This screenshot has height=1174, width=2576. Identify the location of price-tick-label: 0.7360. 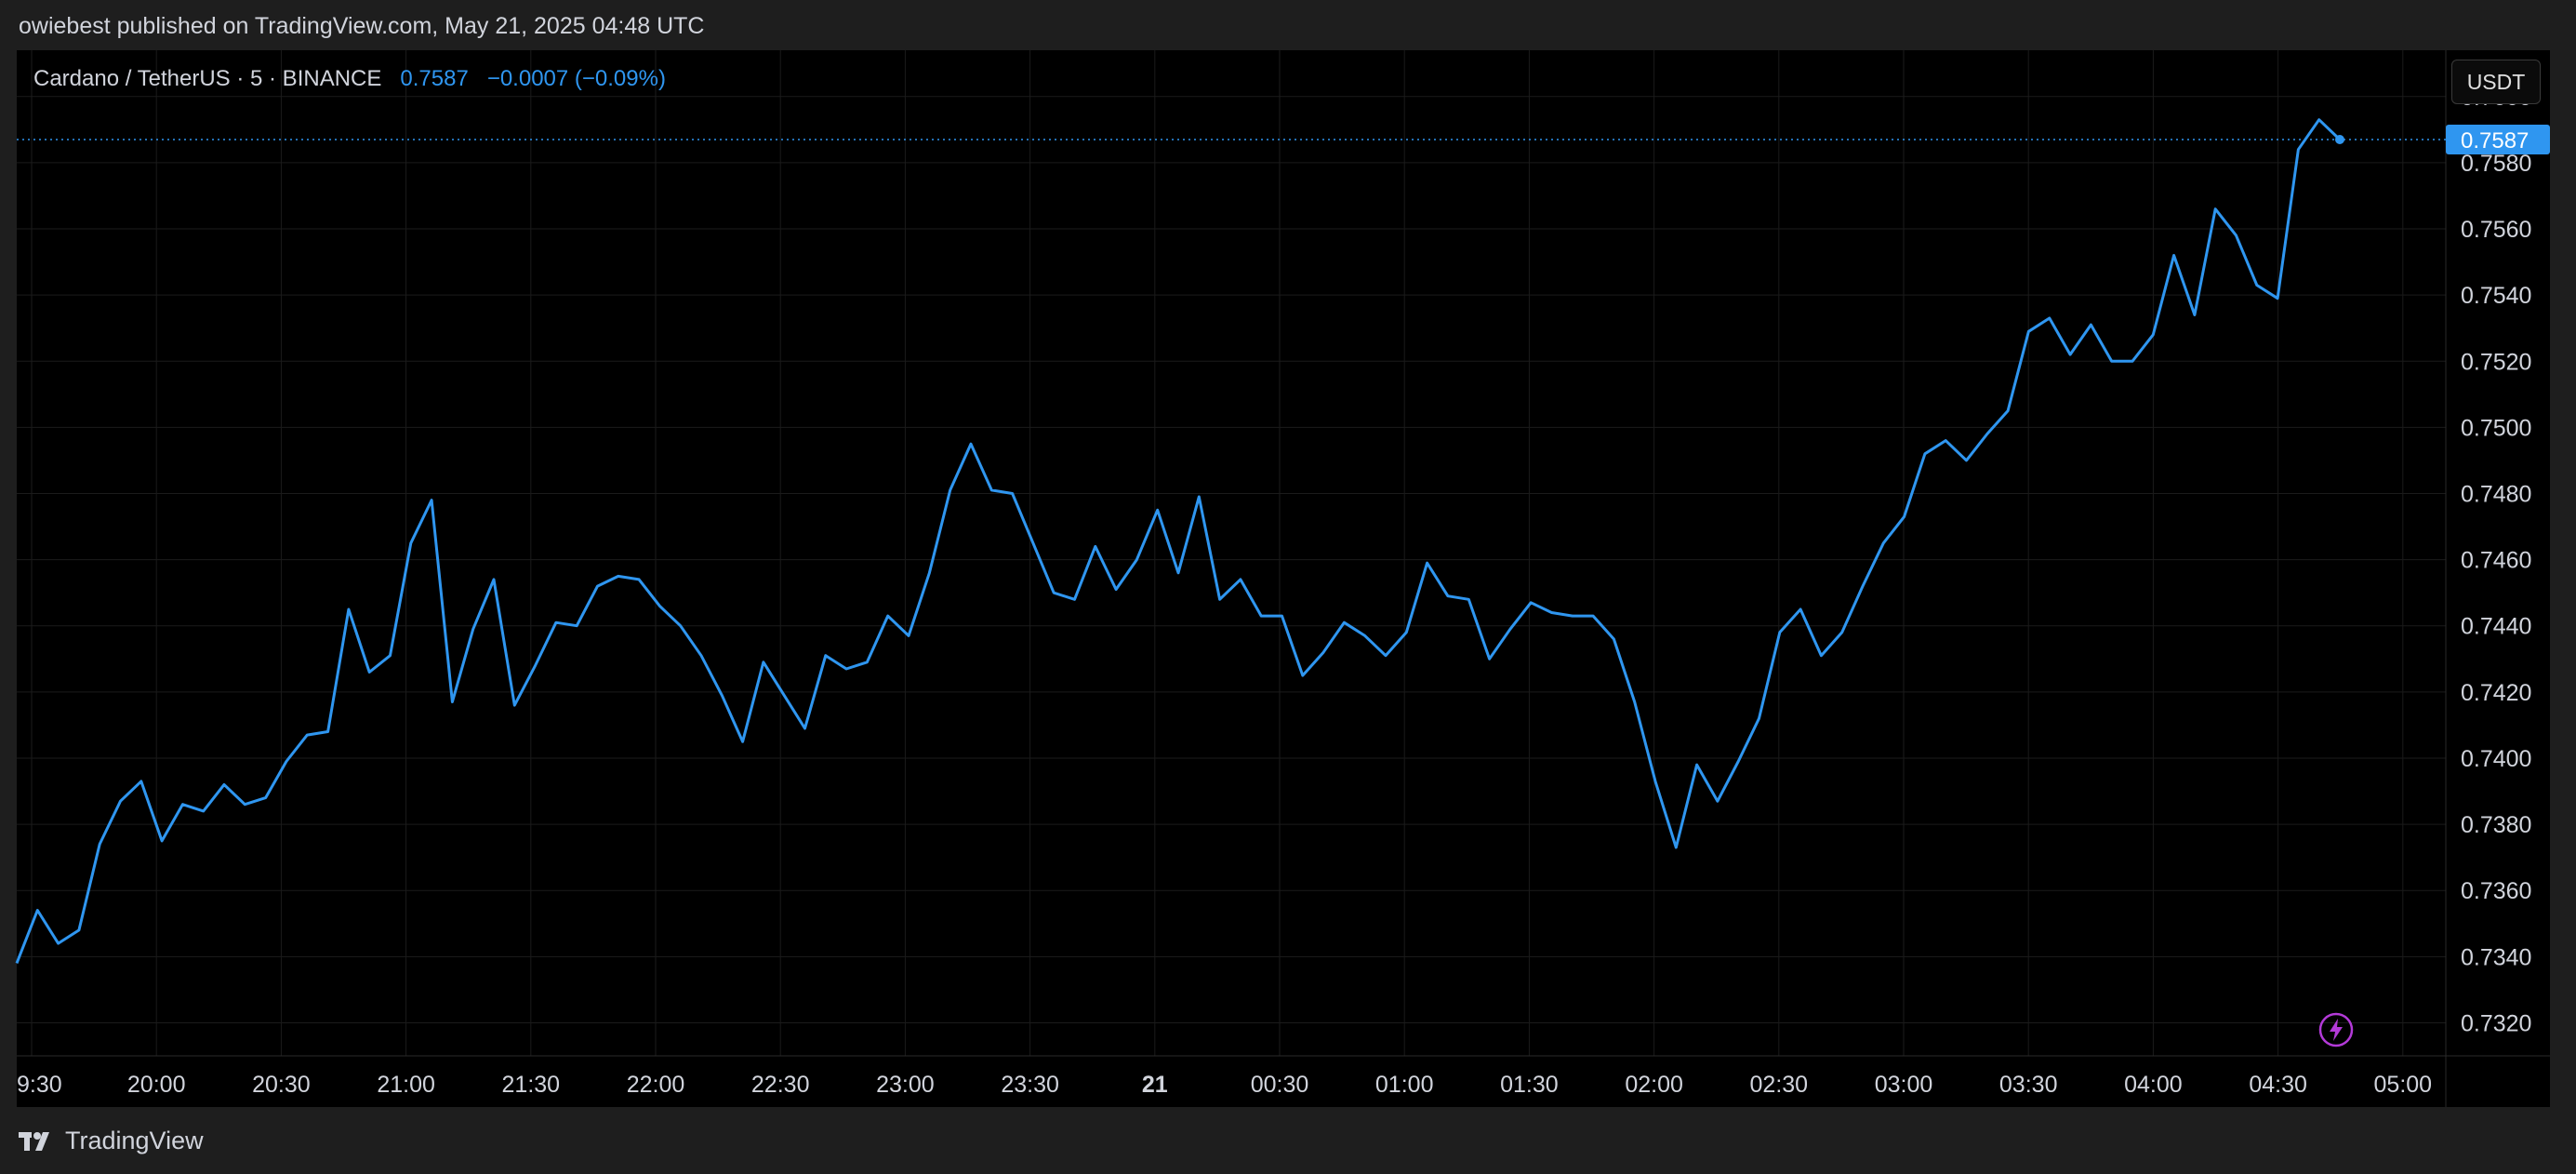
(2496, 891).